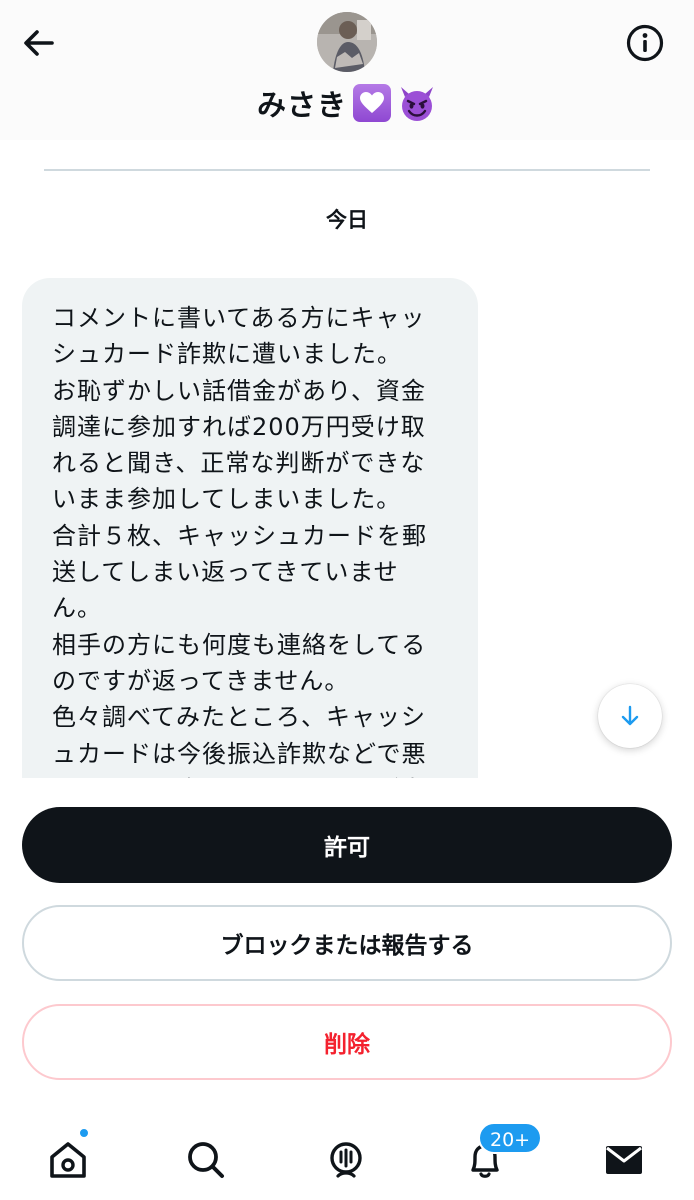 This screenshot has height=1200, width=694. Describe the element at coordinates (347, 1042) in the screenshot. I see `delete-button: 削除` at that location.